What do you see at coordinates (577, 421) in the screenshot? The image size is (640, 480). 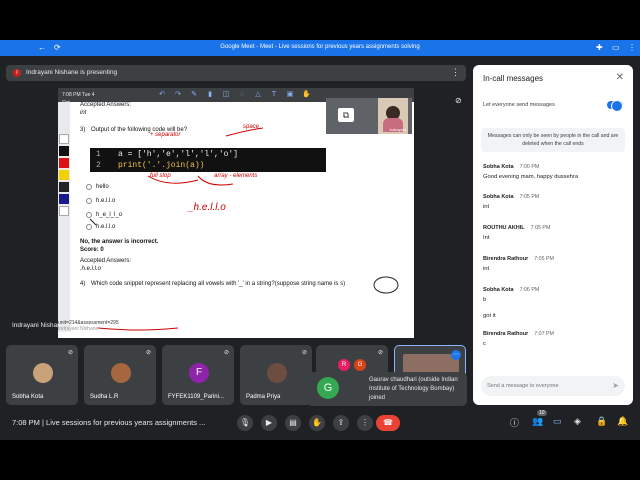 I see `activities-icon: ◈` at bounding box center [577, 421].